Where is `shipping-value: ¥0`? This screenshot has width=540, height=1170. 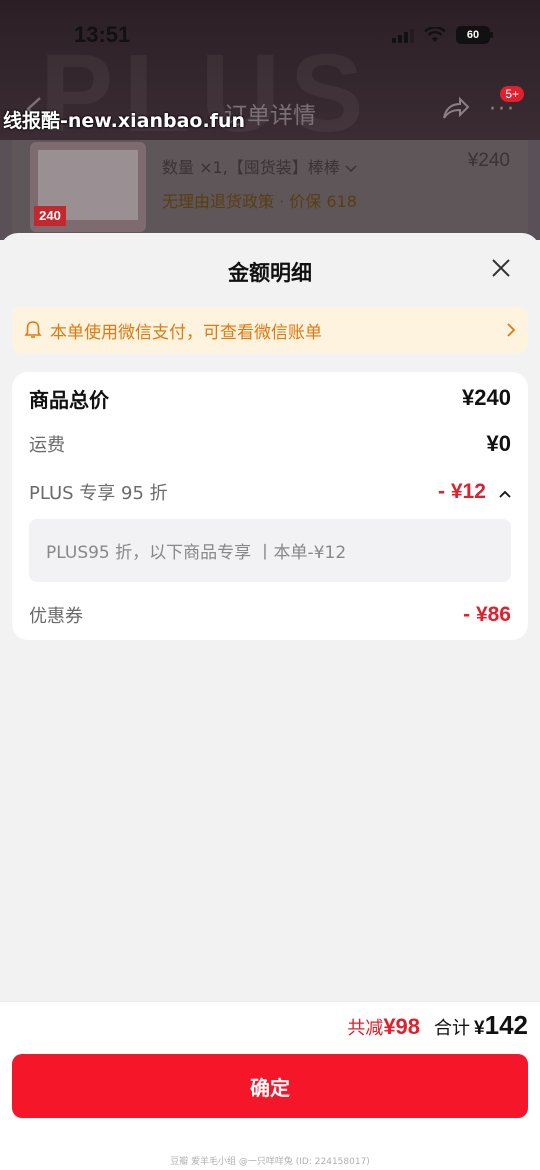
shipping-value: ¥0 is located at coordinates (498, 443).